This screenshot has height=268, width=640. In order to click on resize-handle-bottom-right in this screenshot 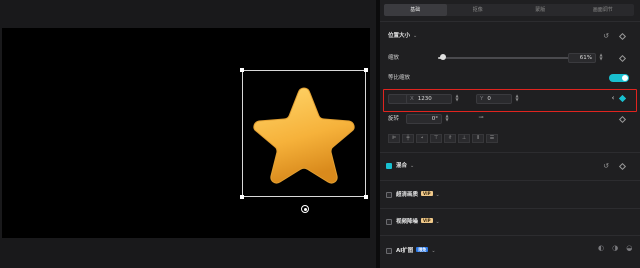, I will do `click(366, 197)`.